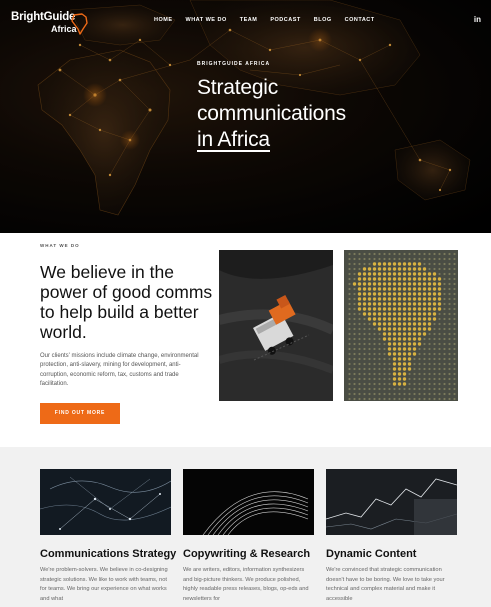 This screenshot has height=607, width=491. Describe the element at coordinates (323, 20) in the screenshot. I see `nav-item-blog: BLOG` at that location.